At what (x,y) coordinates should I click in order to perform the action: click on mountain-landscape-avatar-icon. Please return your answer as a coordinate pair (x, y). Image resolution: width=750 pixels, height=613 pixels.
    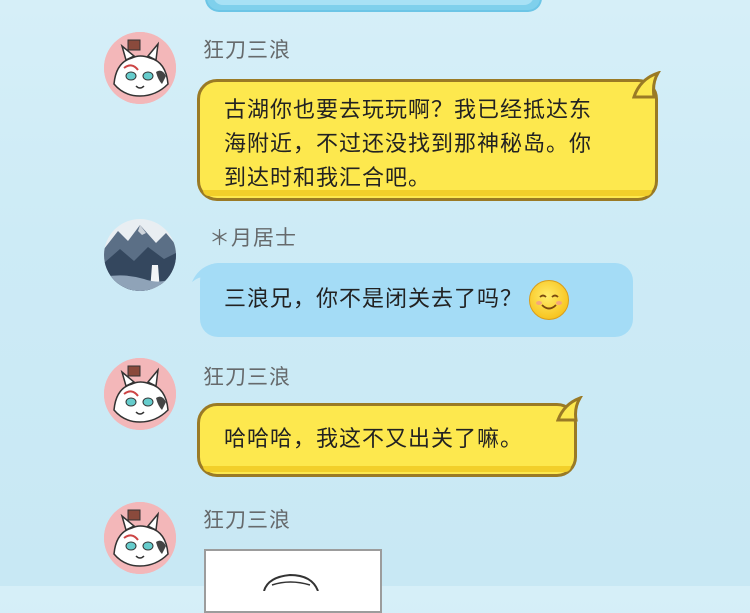
    Looking at the image, I should click on (140, 255).